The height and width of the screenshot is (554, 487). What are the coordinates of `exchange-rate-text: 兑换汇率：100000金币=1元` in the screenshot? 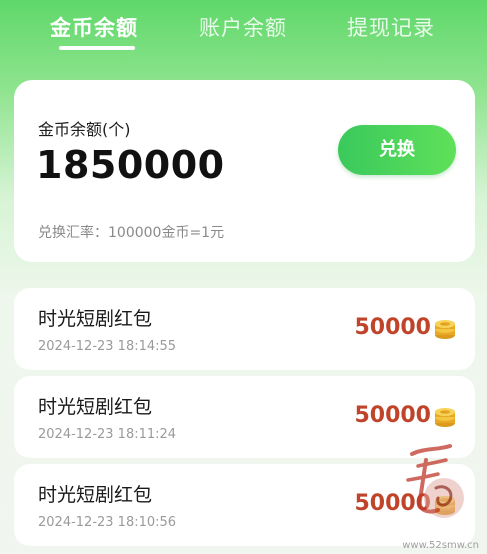 It's located at (131, 233).